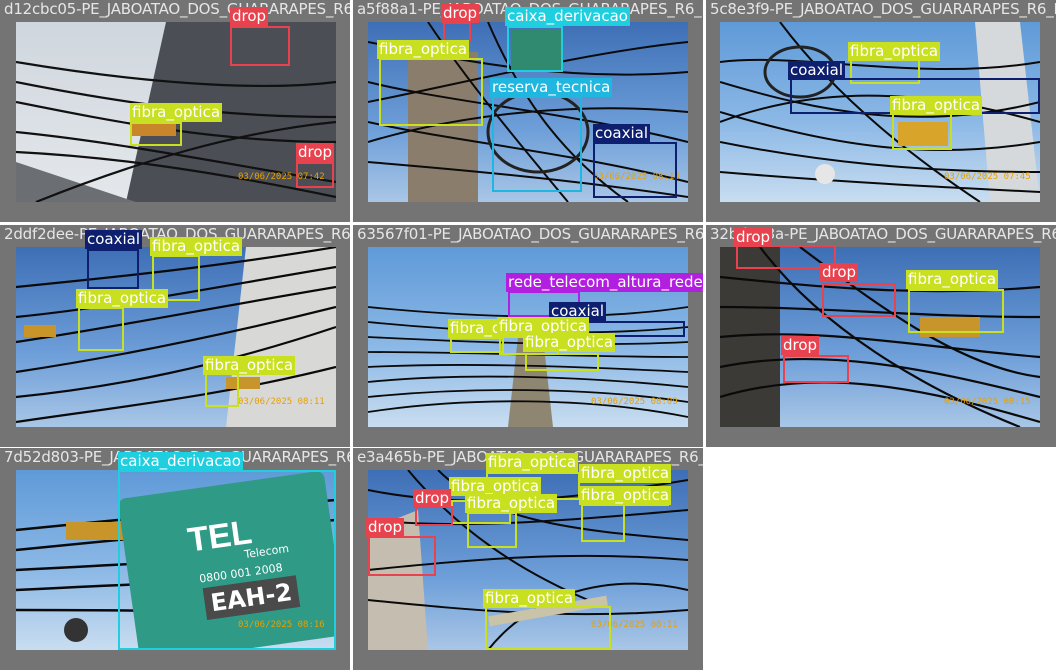 Image resolution: width=1056 pixels, height=672 pixels. I want to click on timestamp: 03/06/2025 07:45, so click(987, 177).